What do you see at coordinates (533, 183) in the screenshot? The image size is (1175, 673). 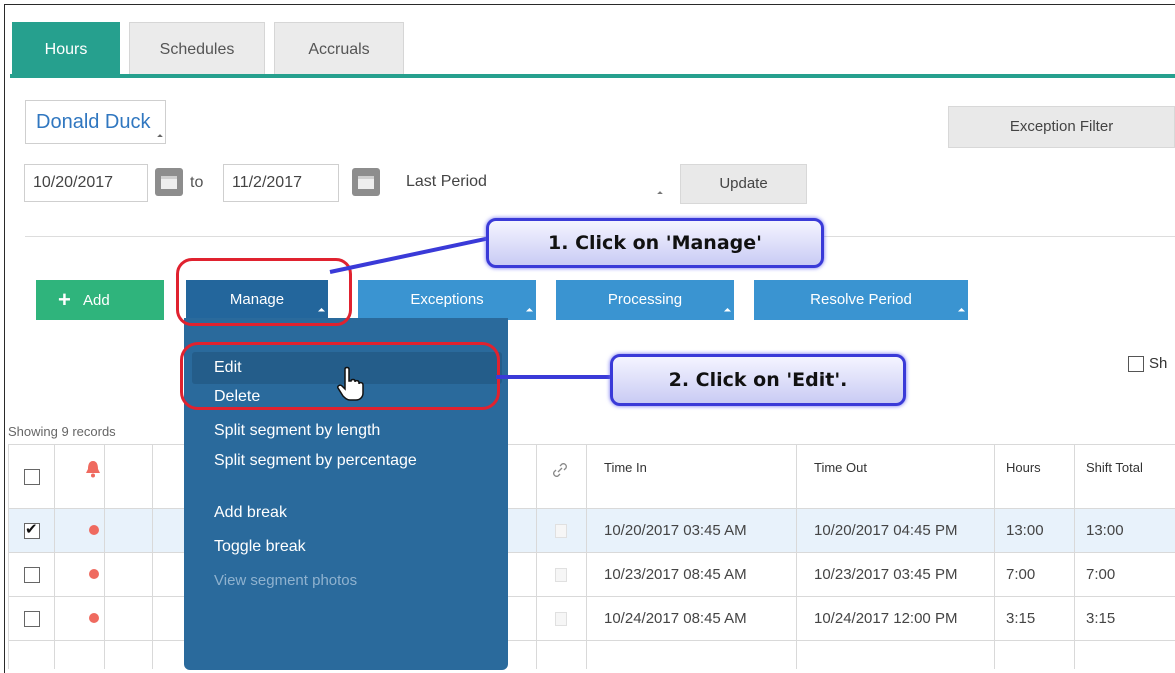 I see `period-select: Last Period` at bounding box center [533, 183].